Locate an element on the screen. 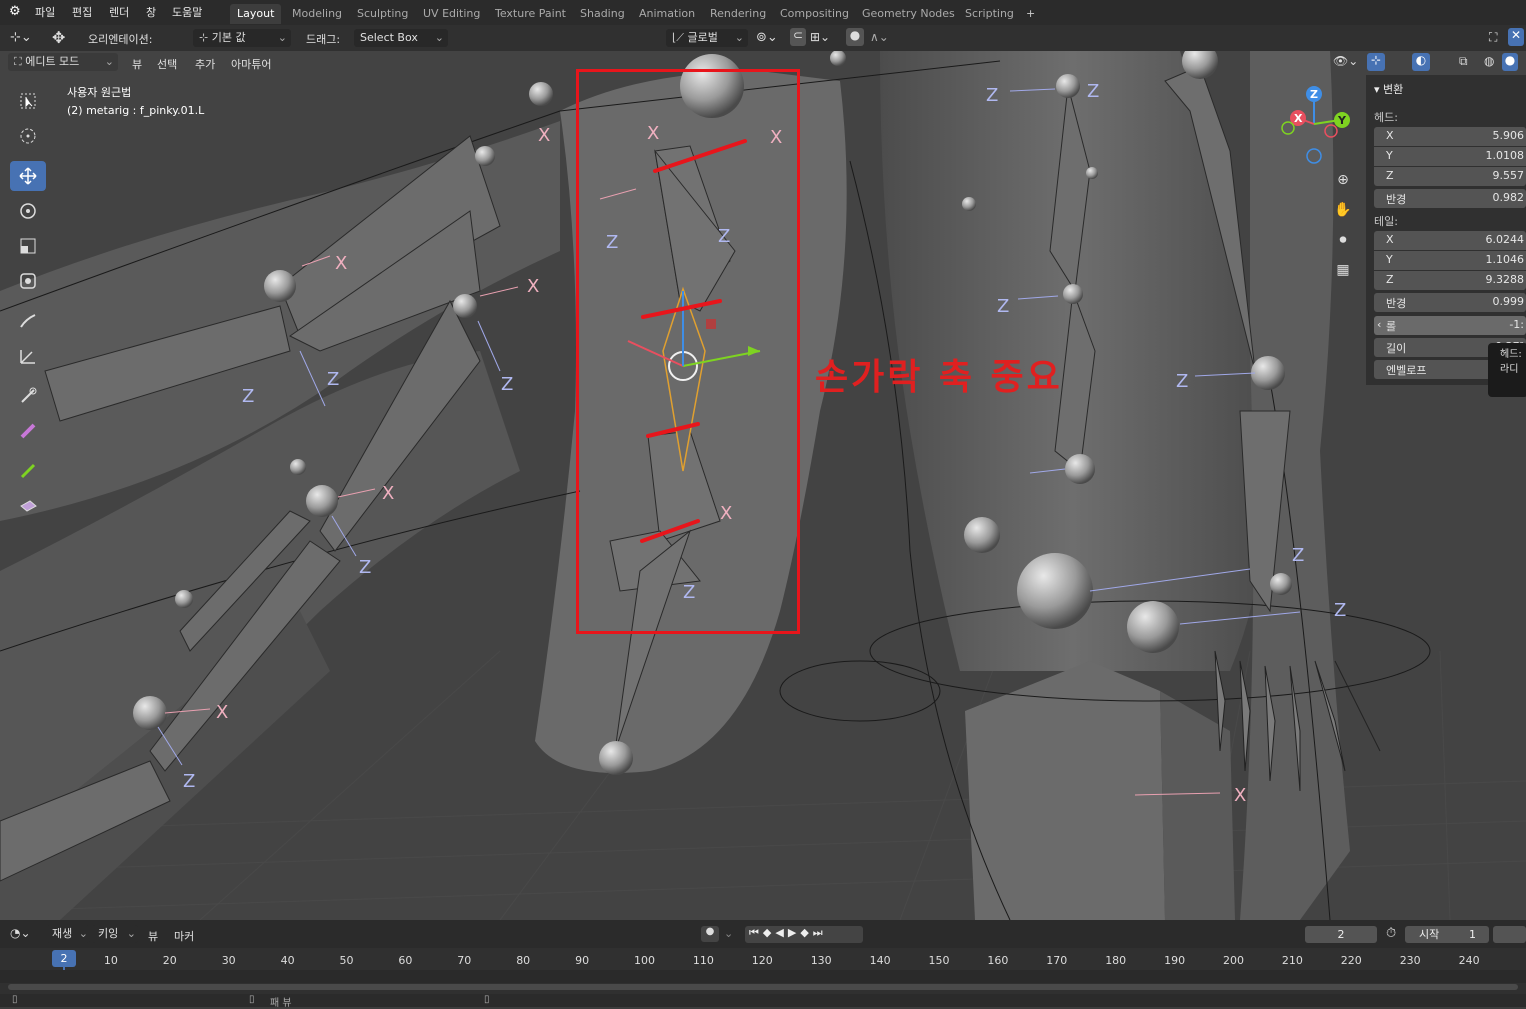 The width and height of the screenshot is (1526, 1009). status-bar: ▯ ▯ 패 뷰 ▯ is located at coordinates (763, 1001).